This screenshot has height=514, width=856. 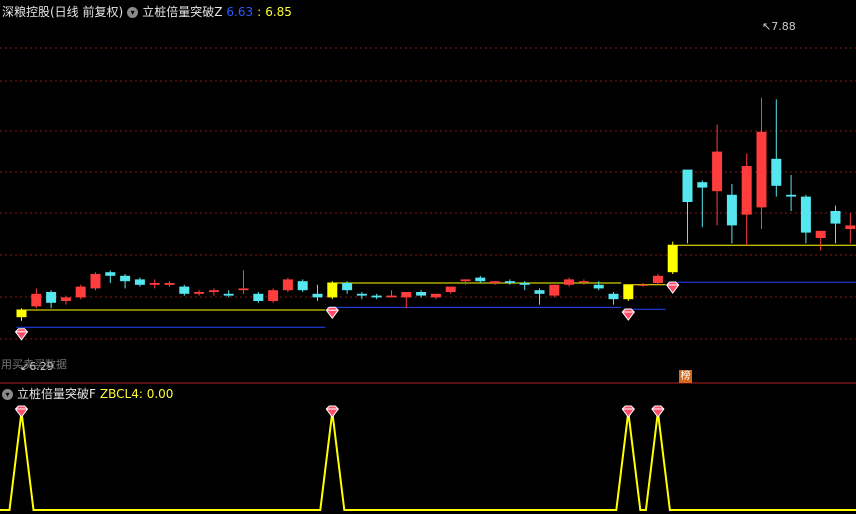 What do you see at coordinates (7, 394) in the screenshot?
I see `sub-indicator-settings-icon: ▾` at bounding box center [7, 394].